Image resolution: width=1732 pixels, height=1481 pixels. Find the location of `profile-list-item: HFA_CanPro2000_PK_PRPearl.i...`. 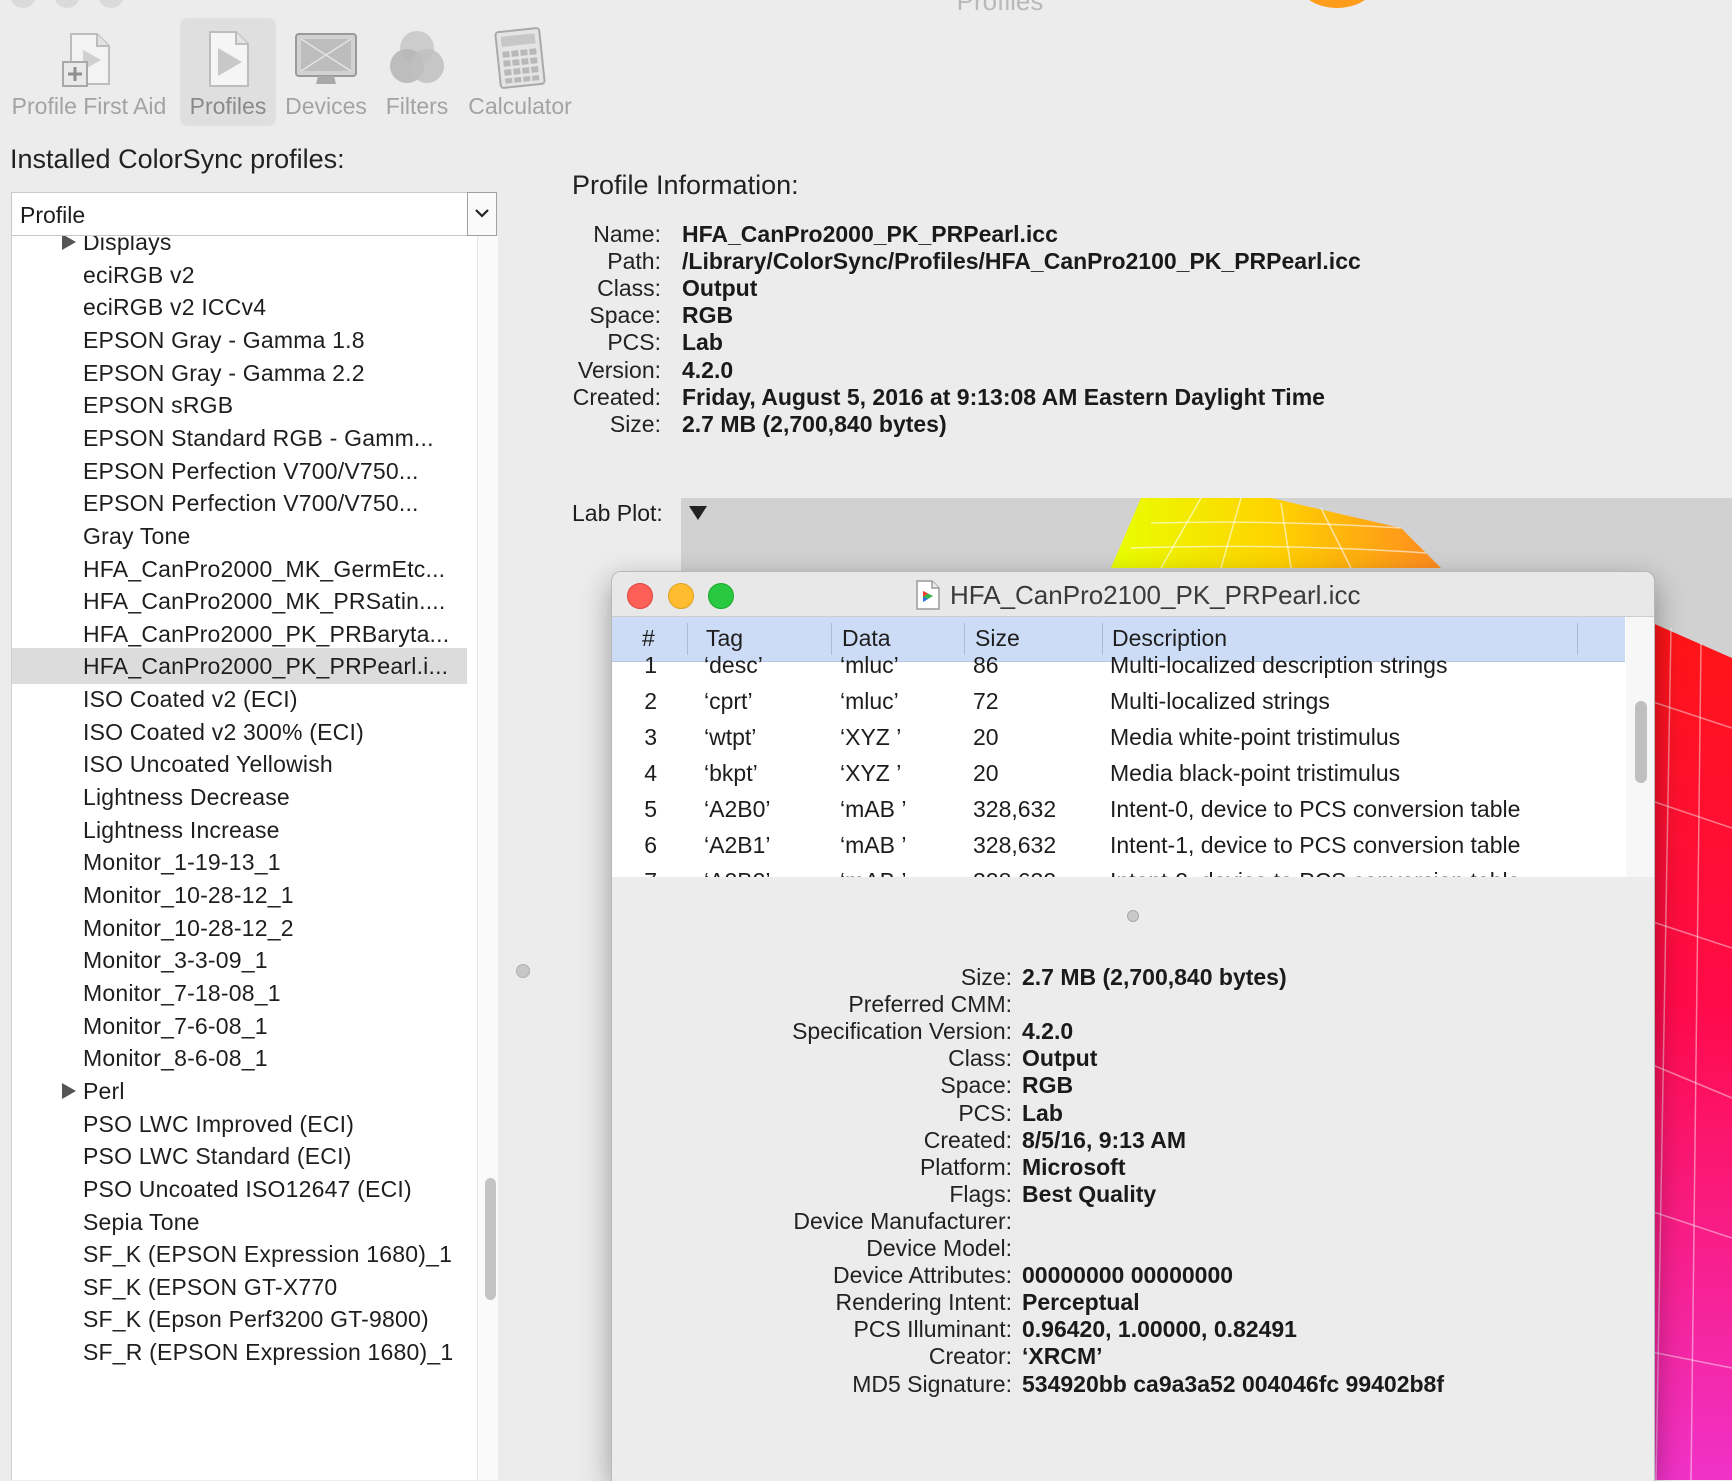

profile-list-item: HFA_CanPro2000_PK_PRPearl.i... is located at coordinates (239, 666).